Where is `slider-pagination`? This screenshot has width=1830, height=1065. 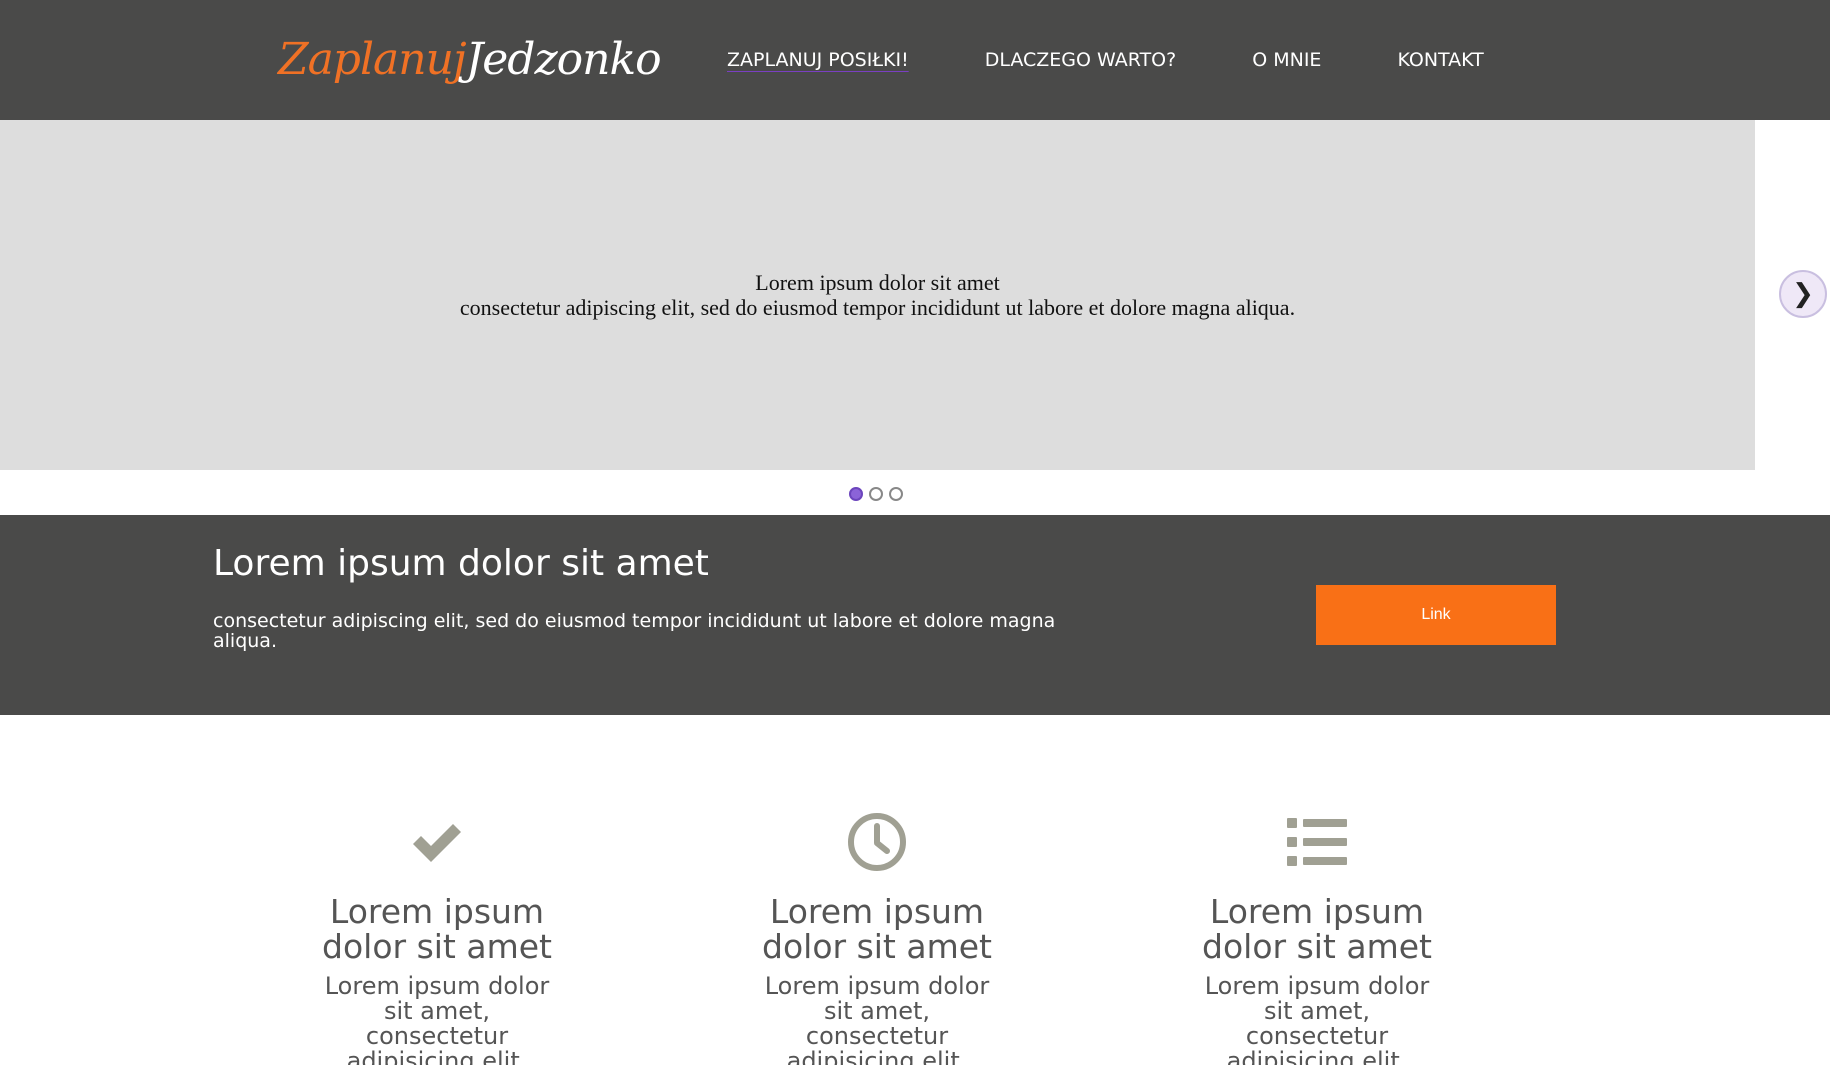 slider-pagination is located at coordinates (876, 494).